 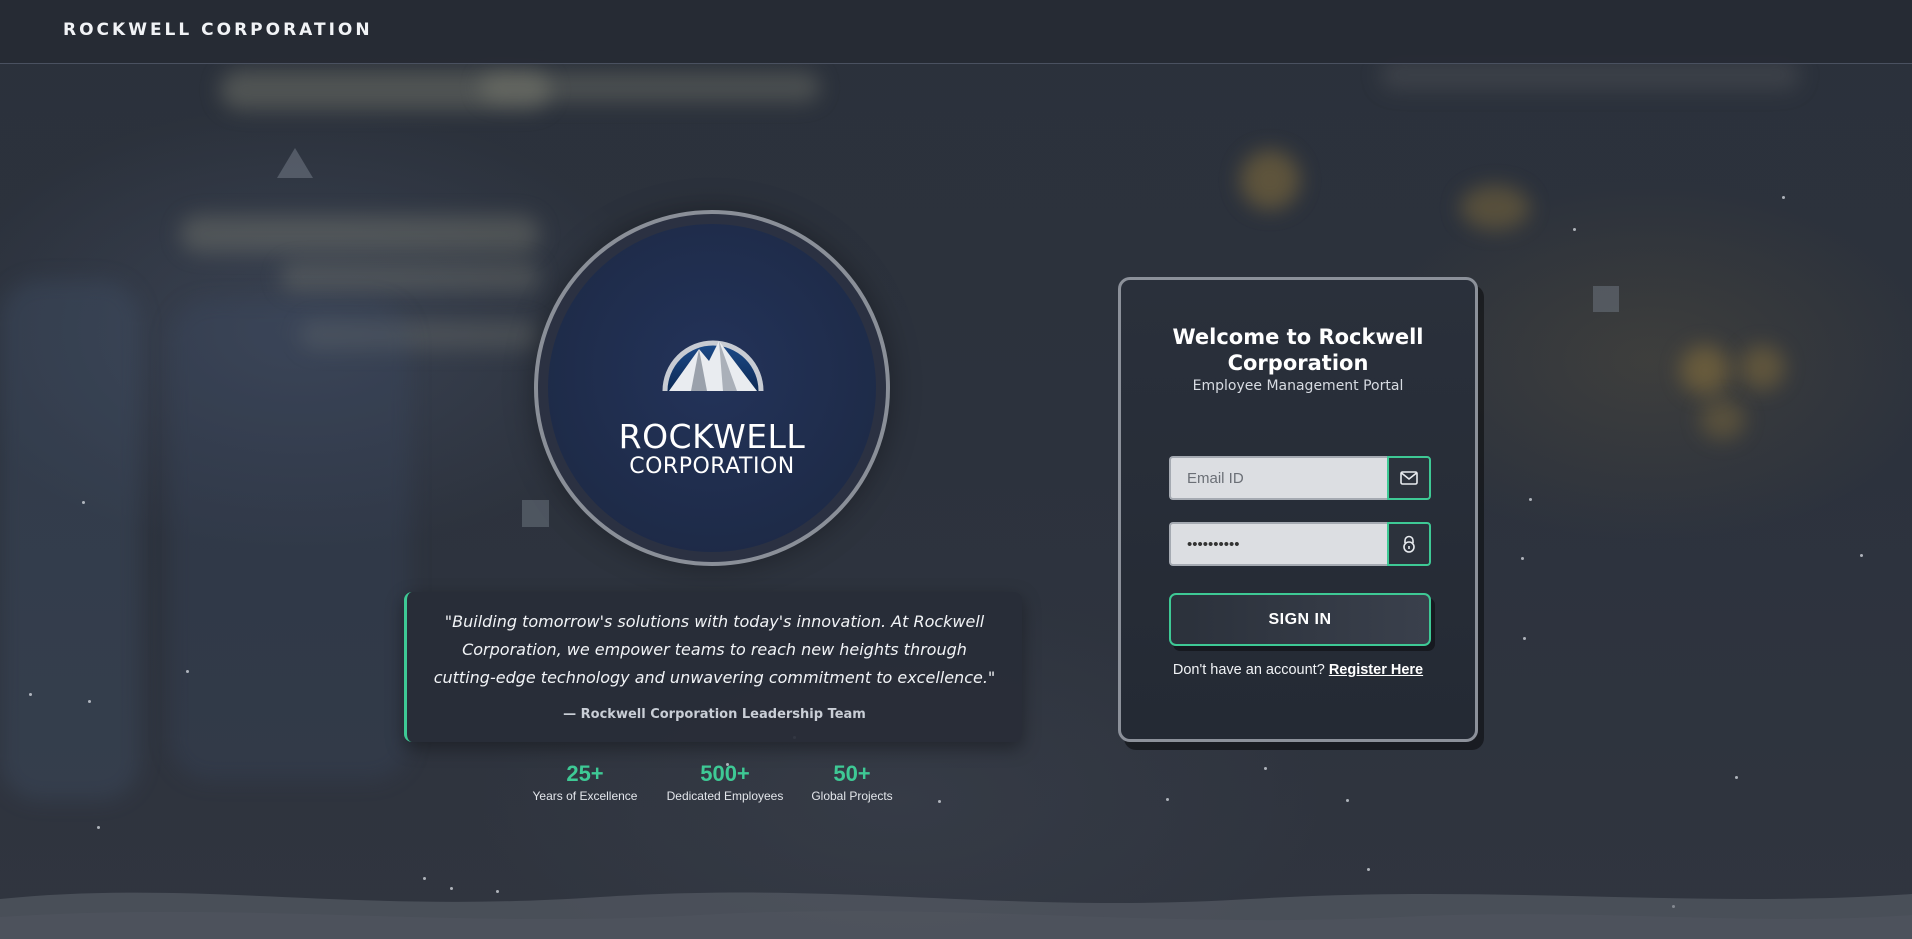 What do you see at coordinates (956, 32) in the screenshot?
I see `top-header: ROCKWELL CORPORATION` at bounding box center [956, 32].